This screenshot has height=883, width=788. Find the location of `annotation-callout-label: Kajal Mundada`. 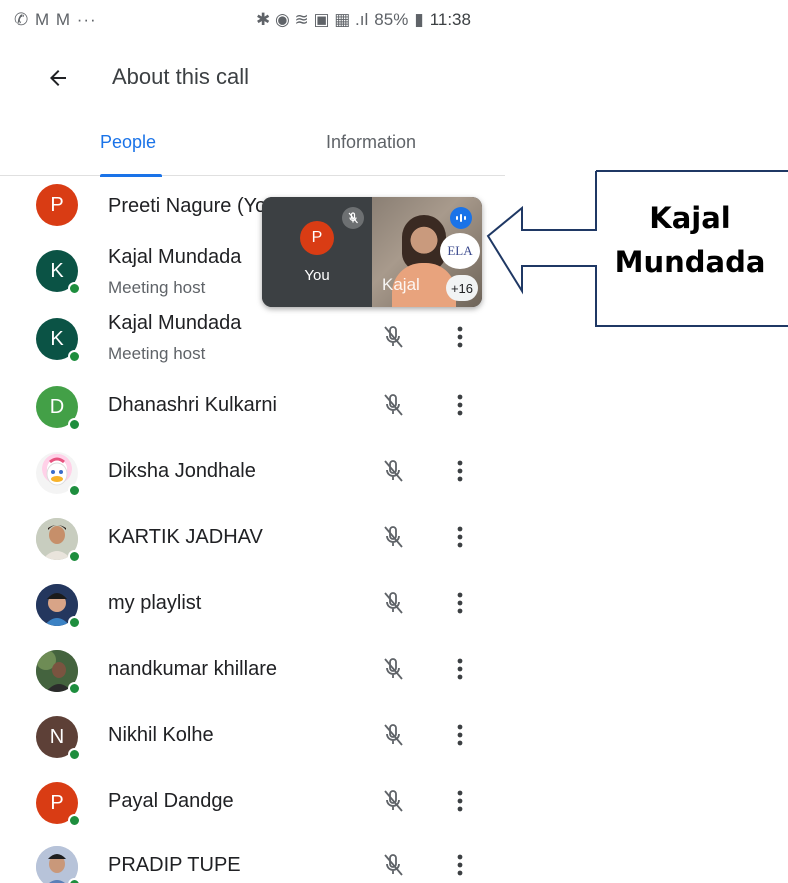

annotation-callout-label: Kajal Mundada is located at coordinates (690, 240).